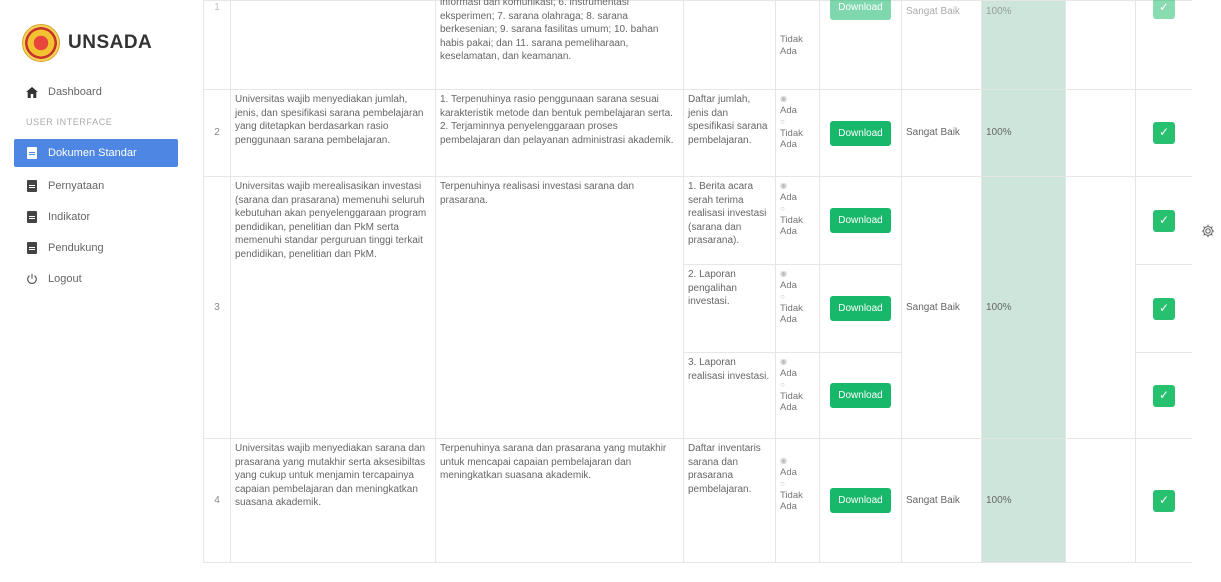 The width and height of the screenshot is (1221, 582). What do you see at coordinates (217, 45) in the screenshot?
I see `row-number: 1` at bounding box center [217, 45].